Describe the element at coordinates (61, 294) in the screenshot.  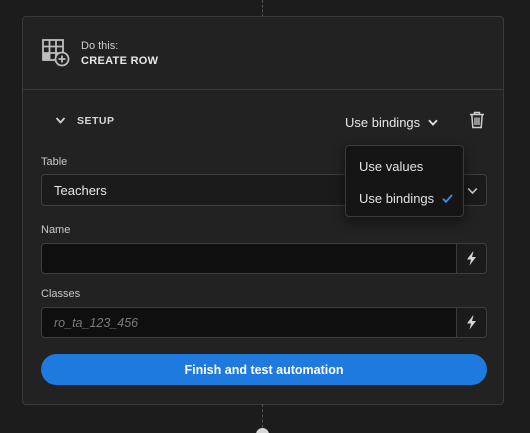
I see `classes-field-label: Classes` at that location.